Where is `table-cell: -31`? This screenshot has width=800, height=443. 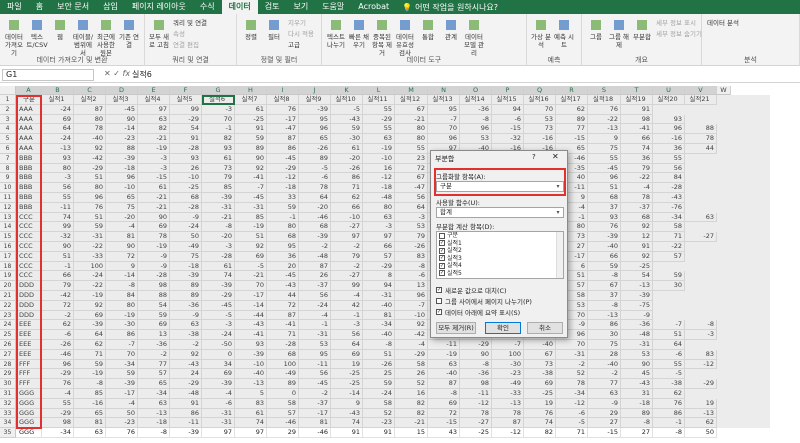 table-cell: -31 is located at coordinates (90, 237).